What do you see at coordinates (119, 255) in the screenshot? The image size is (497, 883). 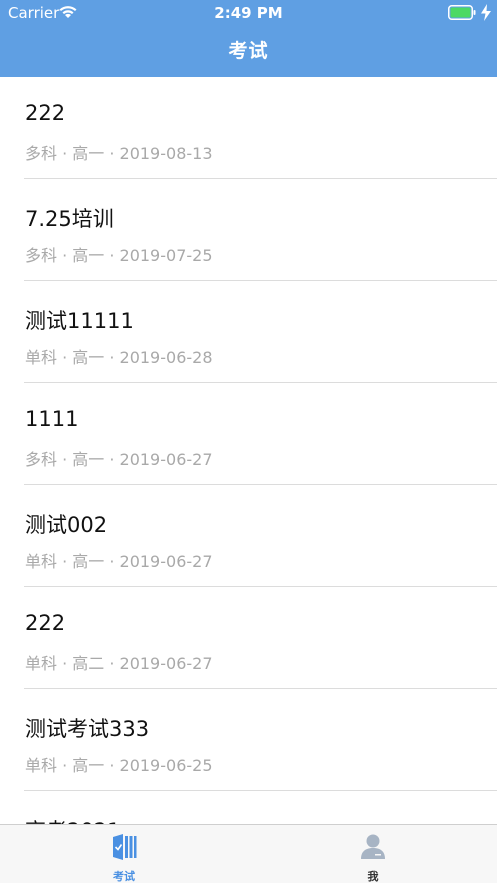 I see `exam-meta: 多科 · 高一 · 2019-07-25` at bounding box center [119, 255].